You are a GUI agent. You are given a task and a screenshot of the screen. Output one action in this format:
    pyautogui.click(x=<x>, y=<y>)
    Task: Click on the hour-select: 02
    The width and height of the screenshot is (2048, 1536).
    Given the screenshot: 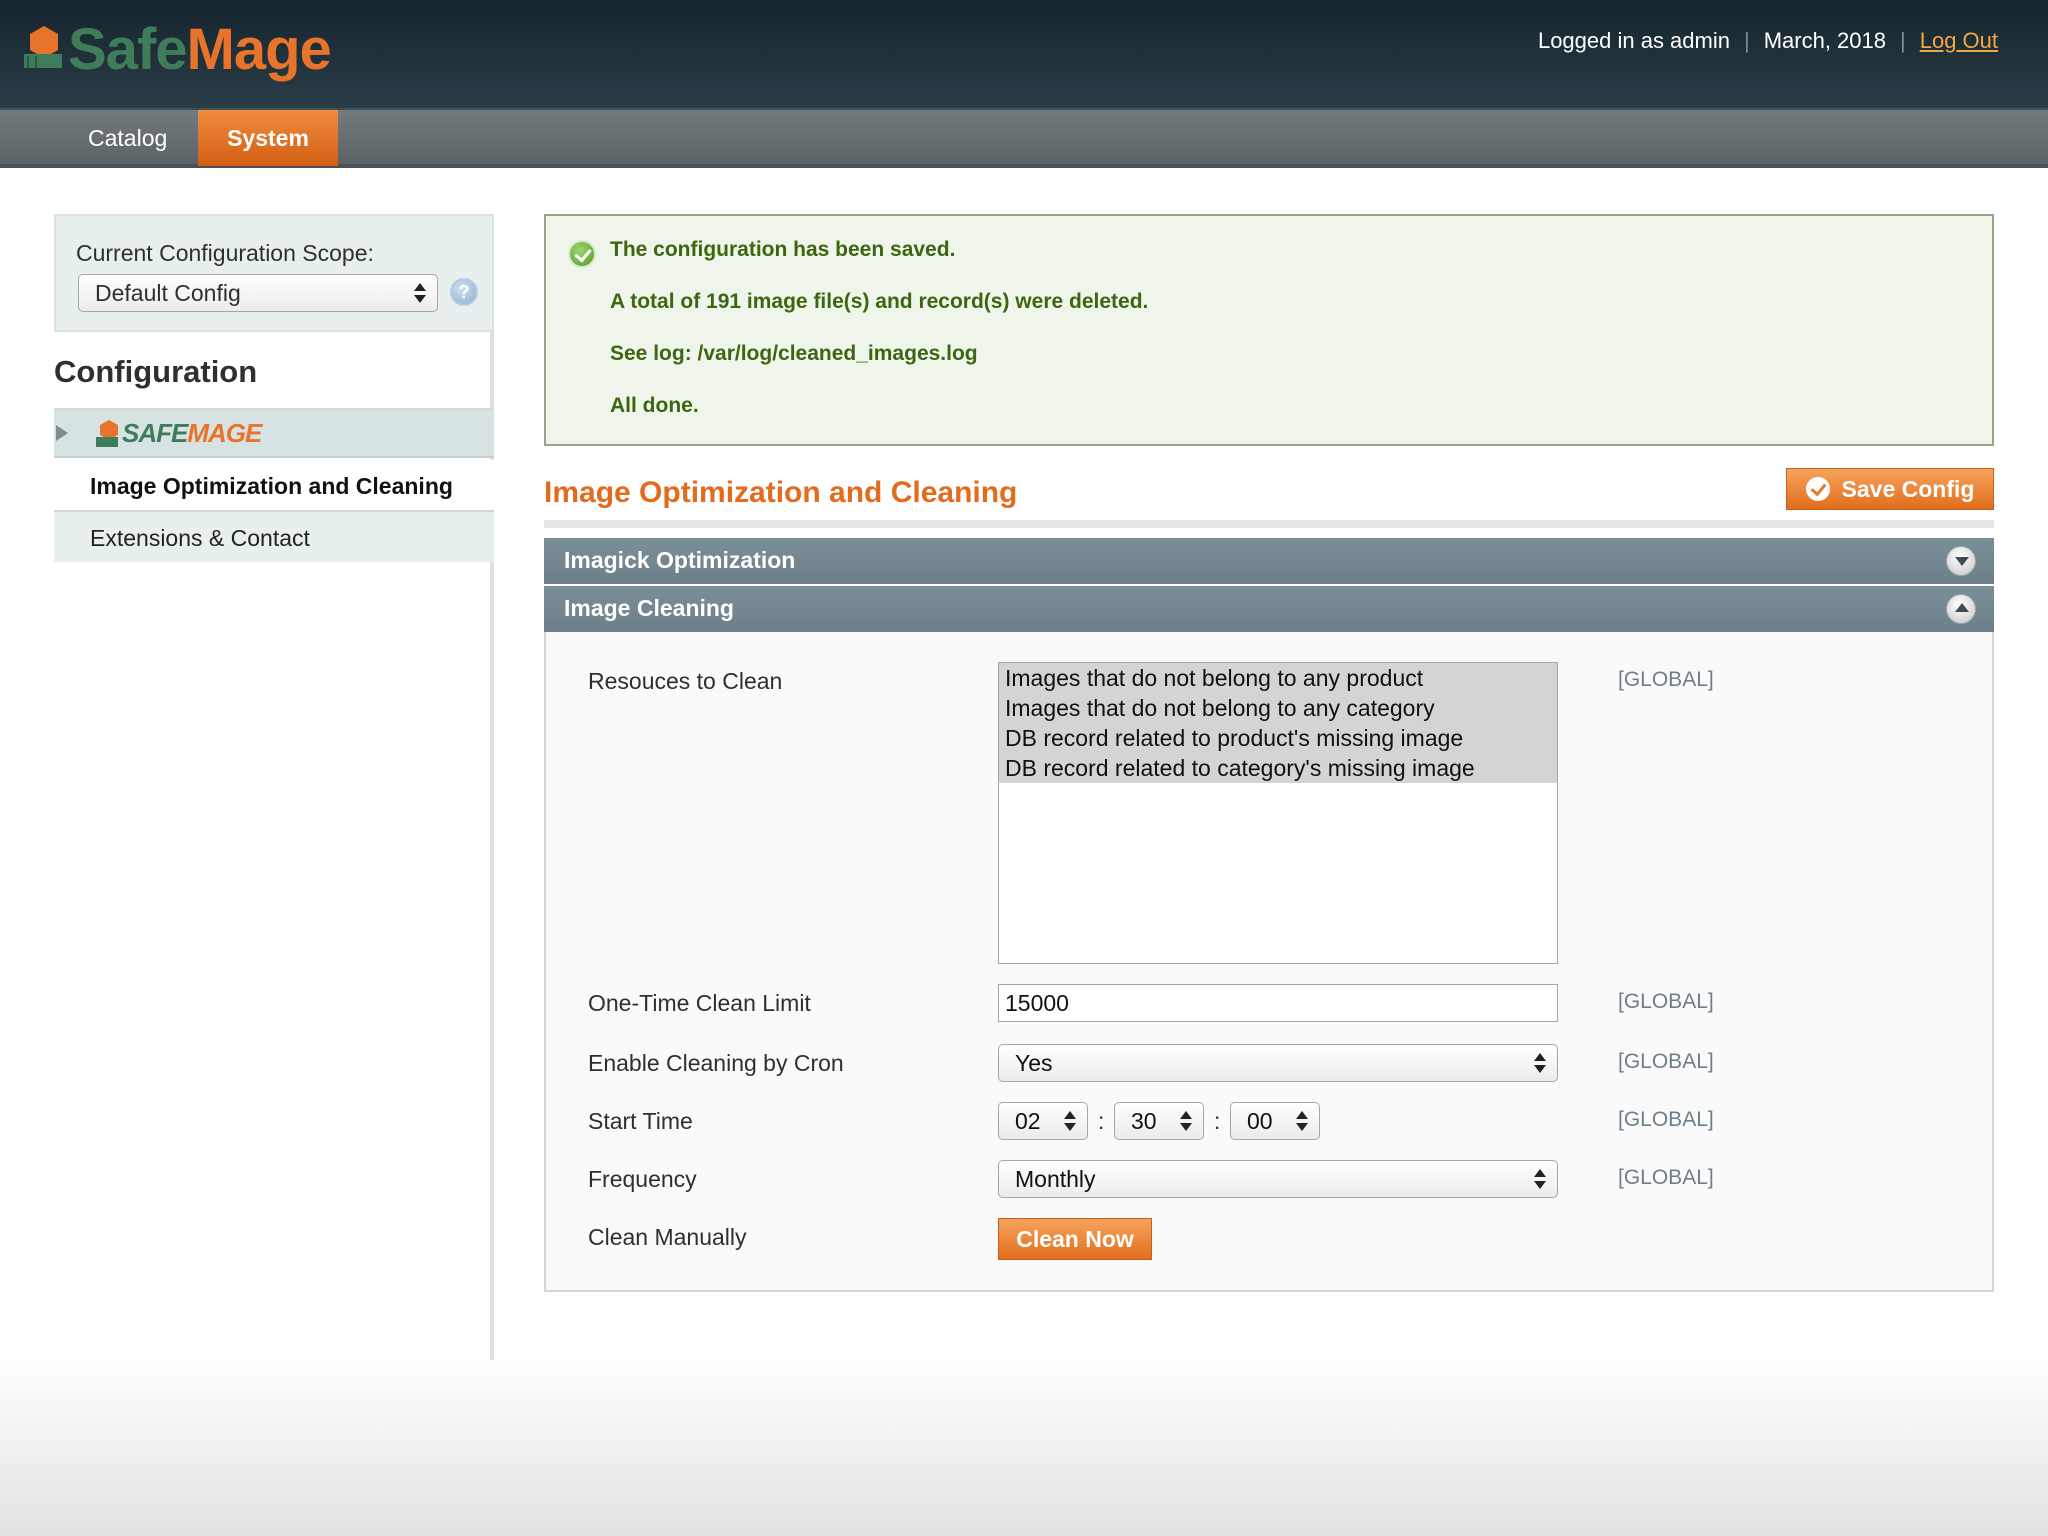 What is the action you would take?
    pyautogui.click(x=1043, y=1121)
    